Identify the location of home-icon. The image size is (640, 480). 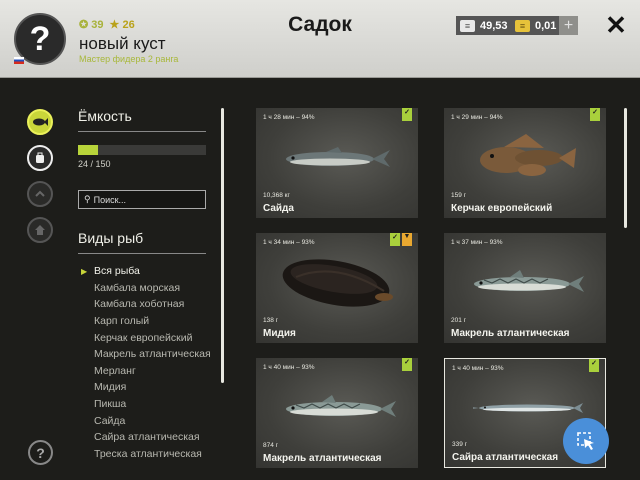
(40, 230).